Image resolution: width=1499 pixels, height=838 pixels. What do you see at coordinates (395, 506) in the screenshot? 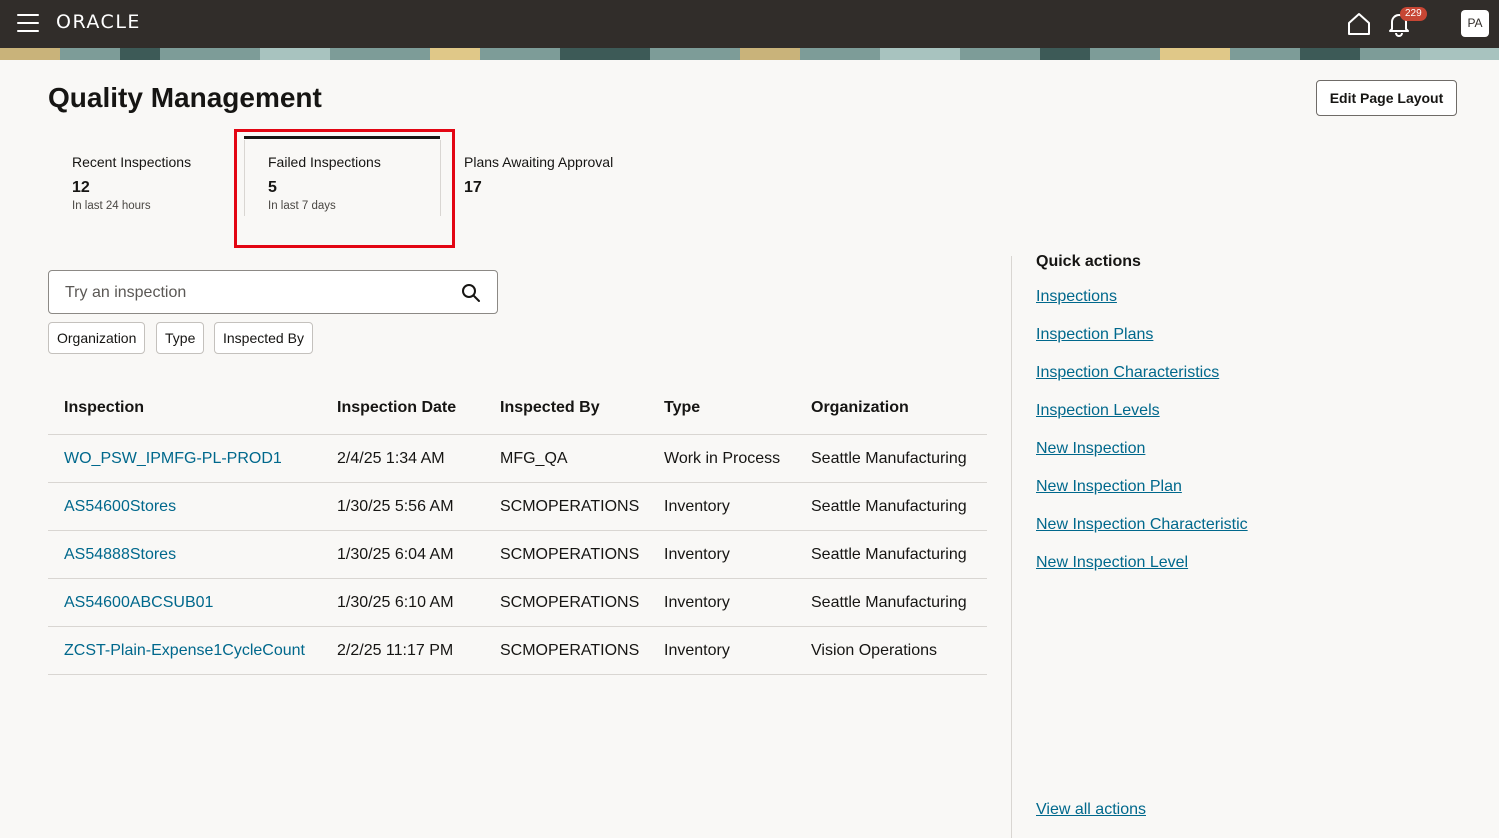
I see `inspection-date: 1/30/25 5:56 AM` at bounding box center [395, 506].